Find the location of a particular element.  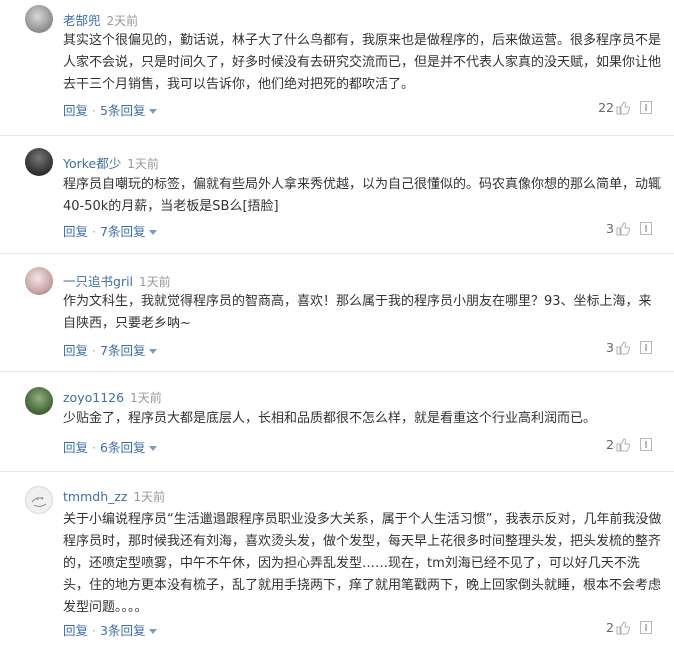

comment-actions: 回复 · 6条回复 is located at coordinates (110, 446).